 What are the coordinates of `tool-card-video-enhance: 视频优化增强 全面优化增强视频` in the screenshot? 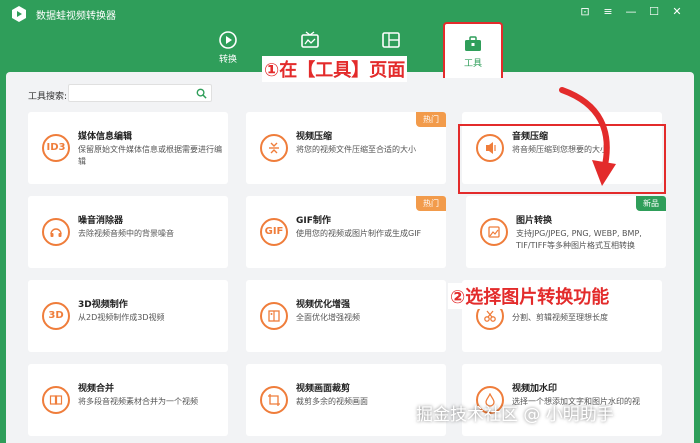 It's located at (346, 316).